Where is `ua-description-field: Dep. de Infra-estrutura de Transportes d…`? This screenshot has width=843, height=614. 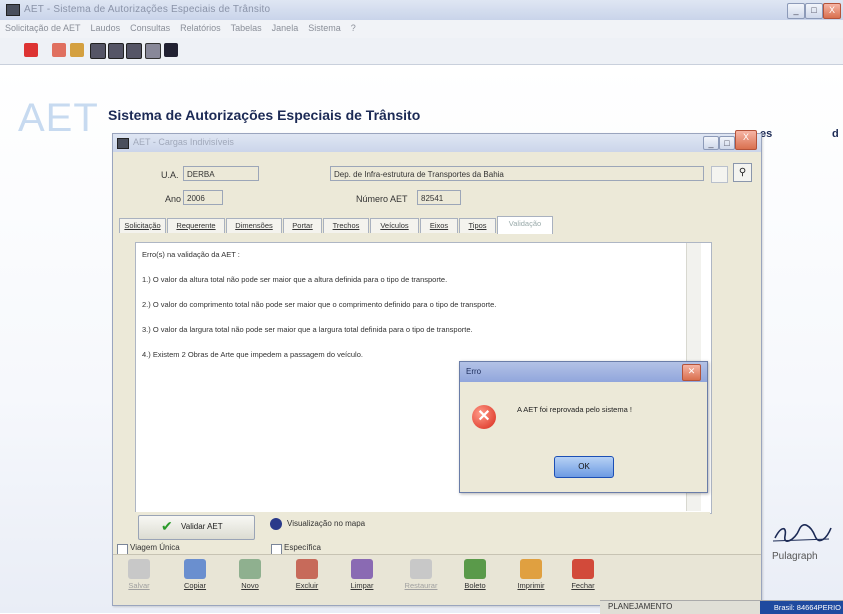 ua-description-field: Dep. de Infra-estrutura de Transportes d… is located at coordinates (517, 173).